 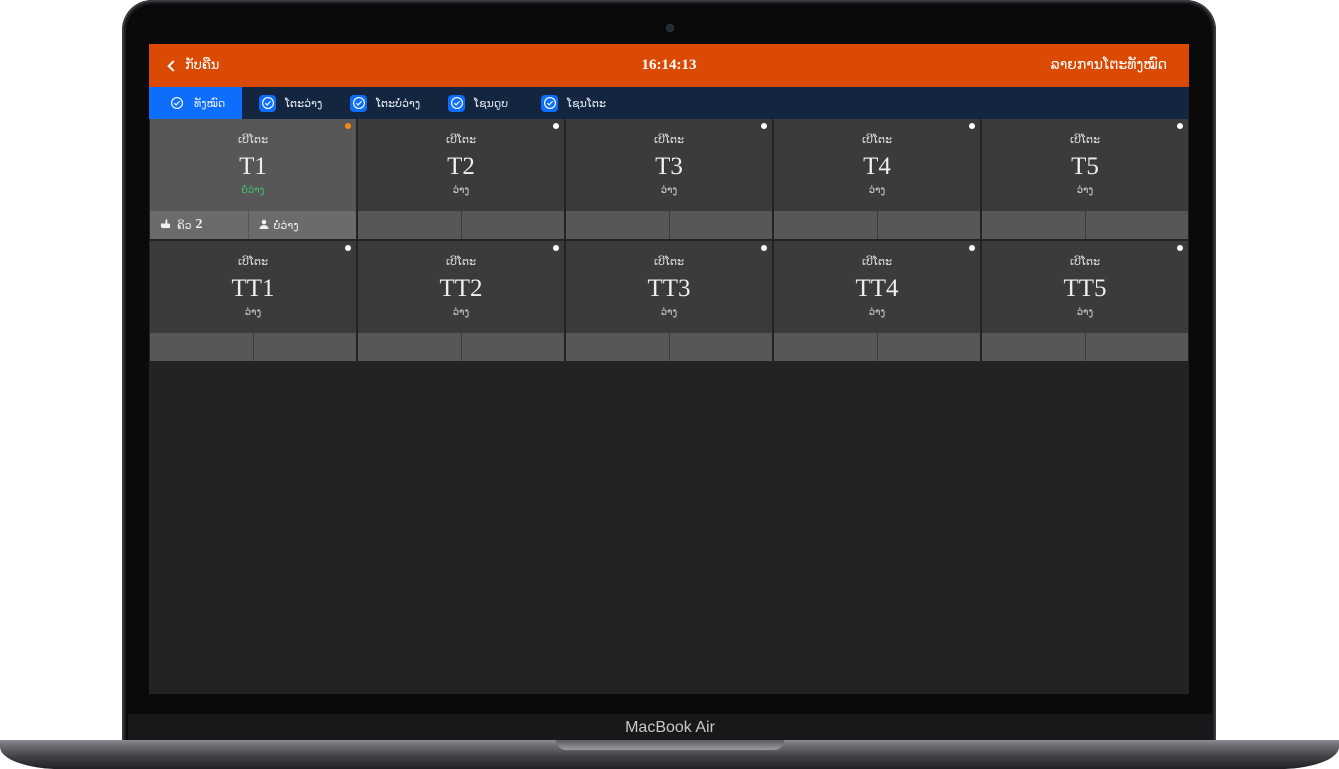 I want to click on table-footer: ຄິວ 2 ບໍ່ວ່າງ, so click(x=253, y=225).